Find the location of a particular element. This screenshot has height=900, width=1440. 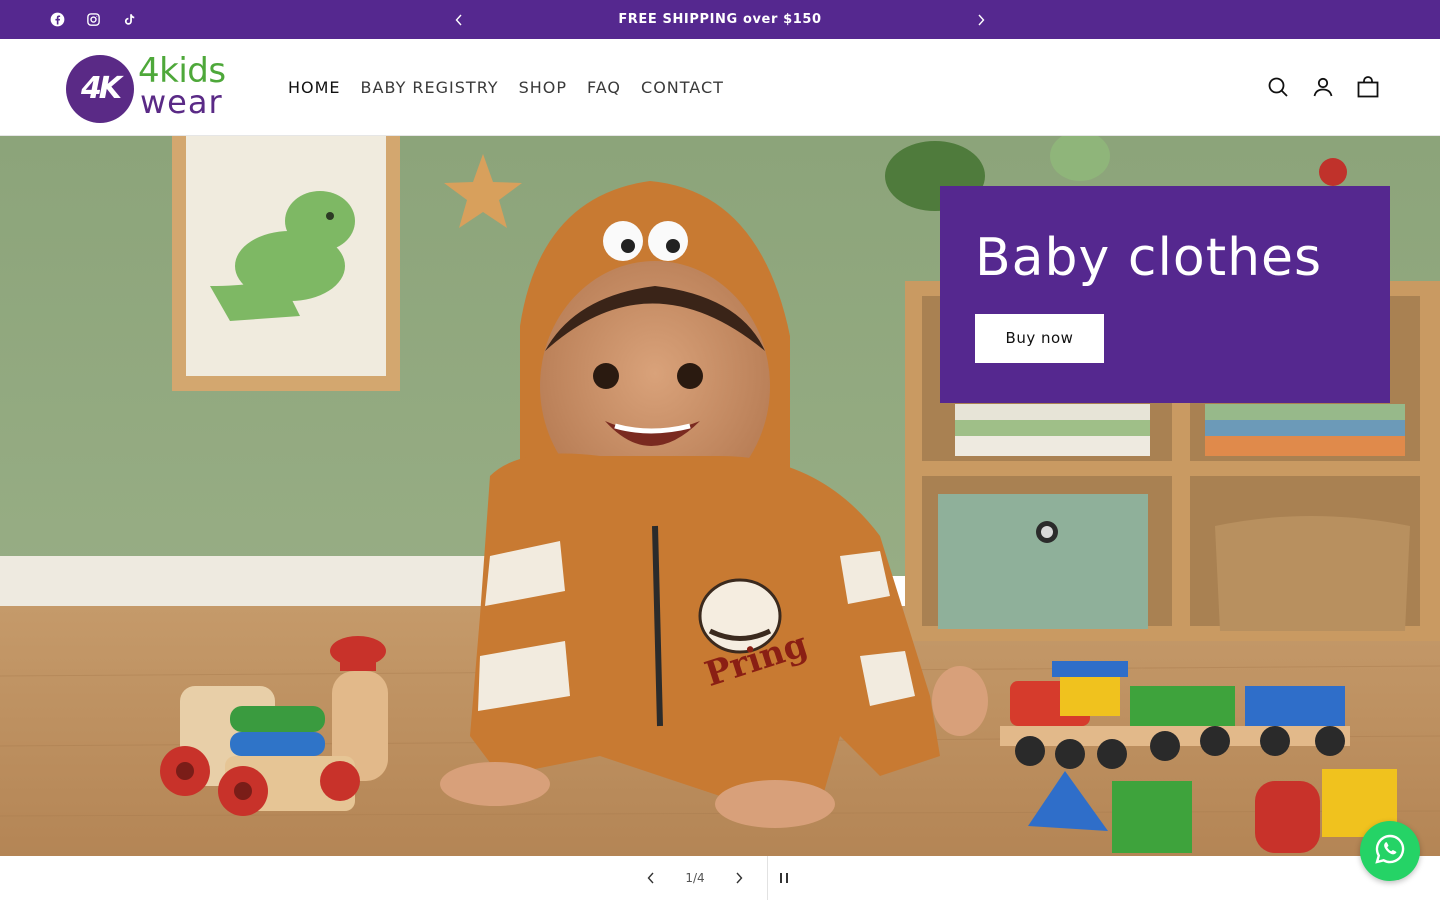

slide-counter: 1/4 is located at coordinates (695, 878).